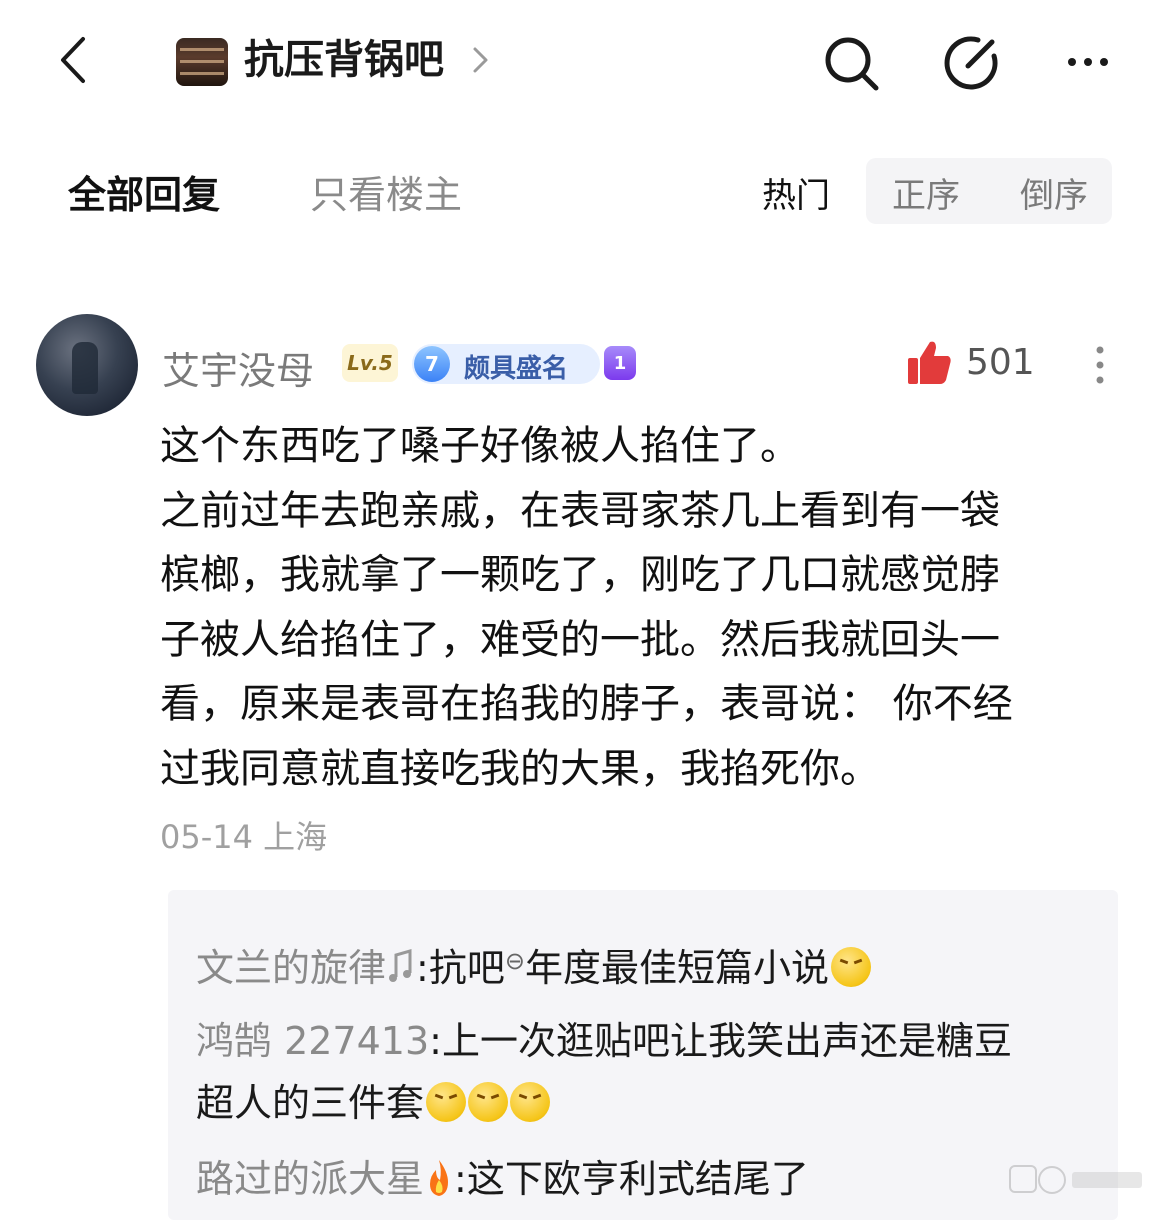 The height and width of the screenshot is (1220, 1158). I want to click on forum-name: 抗压背锅吧, so click(344, 60).